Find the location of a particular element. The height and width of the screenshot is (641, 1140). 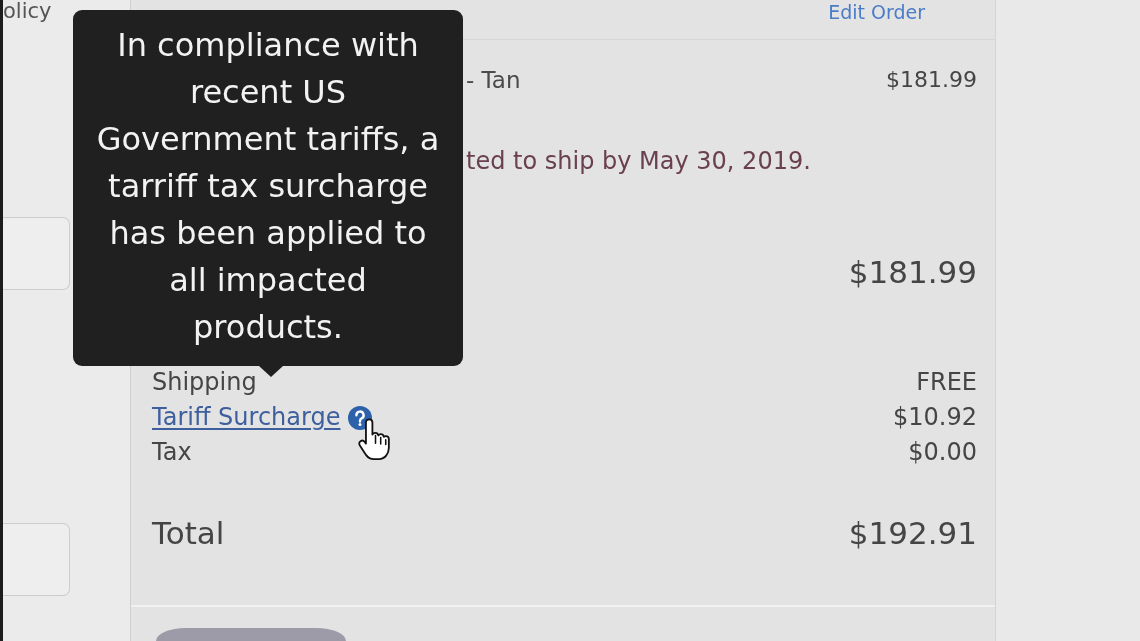

product-price: $181.99 is located at coordinates (931, 80).